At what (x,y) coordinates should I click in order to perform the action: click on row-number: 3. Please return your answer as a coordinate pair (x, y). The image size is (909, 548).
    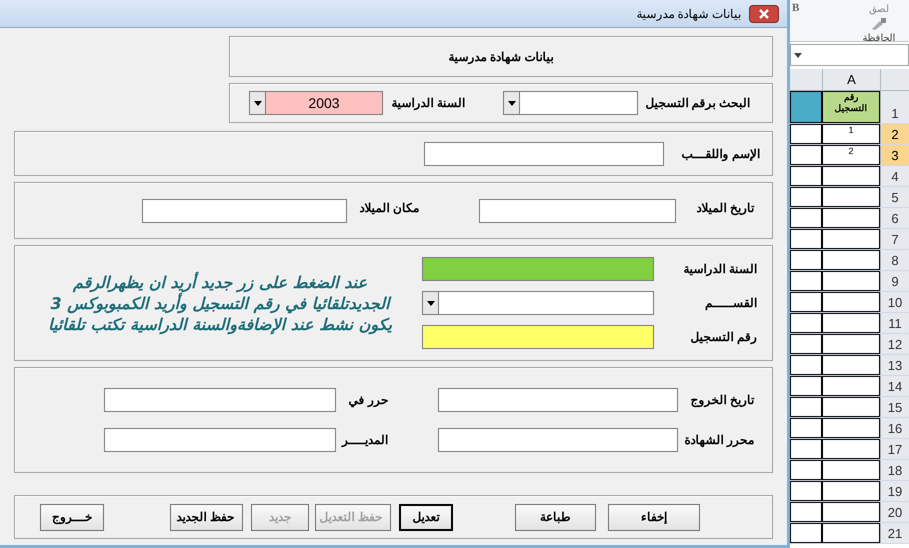
    Looking at the image, I should click on (894, 155).